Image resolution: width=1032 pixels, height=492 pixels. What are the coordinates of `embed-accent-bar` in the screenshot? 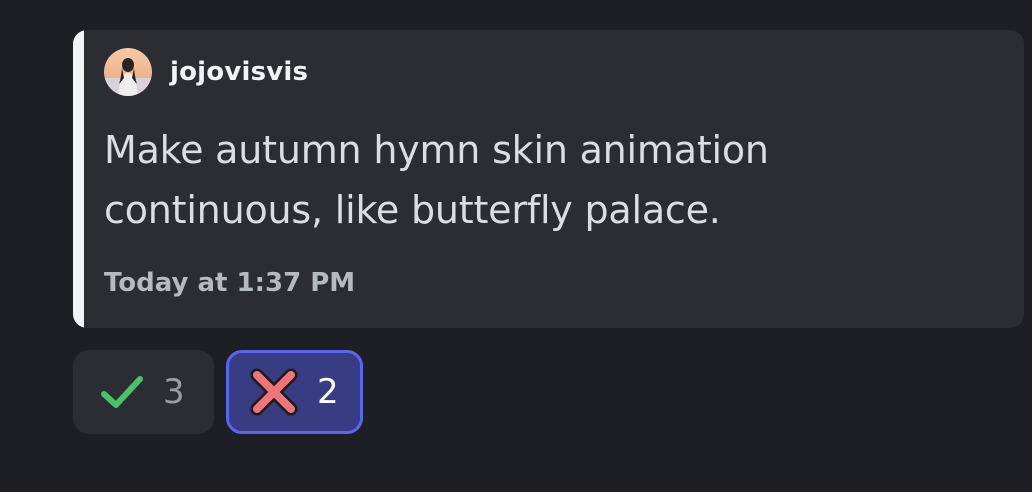 It's located at (78, 179).